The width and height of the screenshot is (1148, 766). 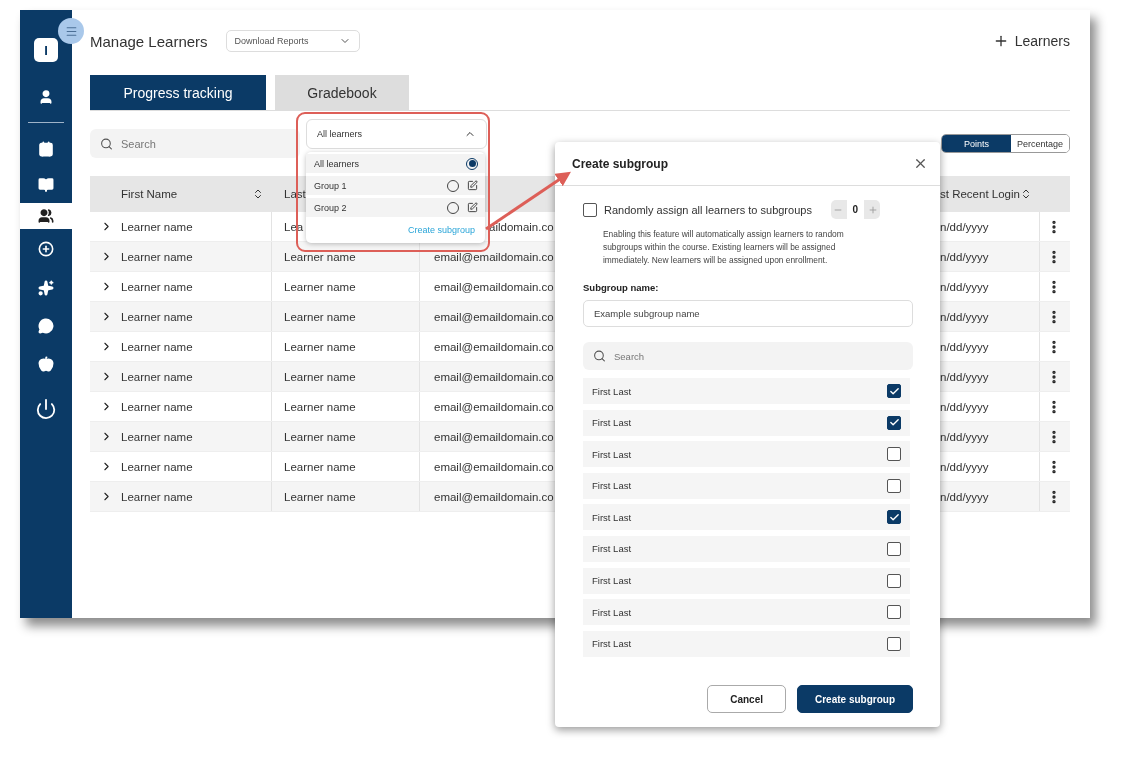 What do you see at coordinates (292, 41) in the screenshot?
I see `reports-dropdown: Download Reports` at bounding box center [292, 41].